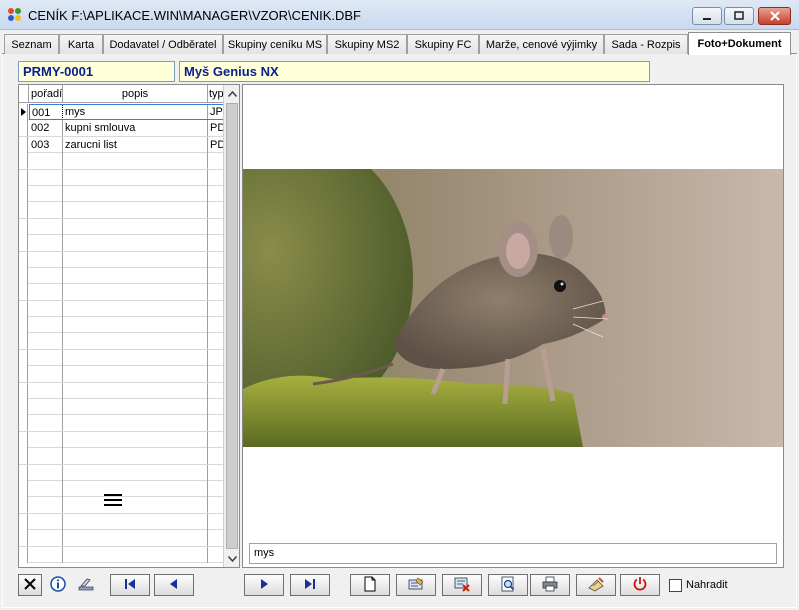 The height and width of the screenshot is (610, 799). I want to click on tab-sada-rozpis: Sada - Rozpis, so click(646, 44).